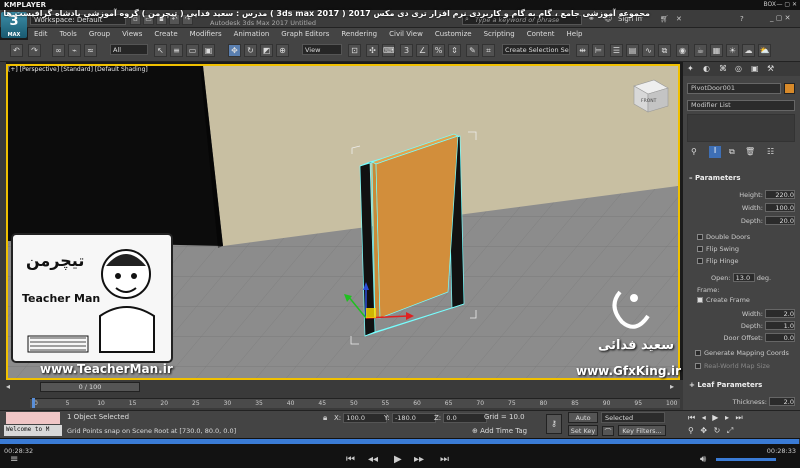 The image size is (800, 468). I want to click on named-selection-icon: ⌗, so click(488, 50).